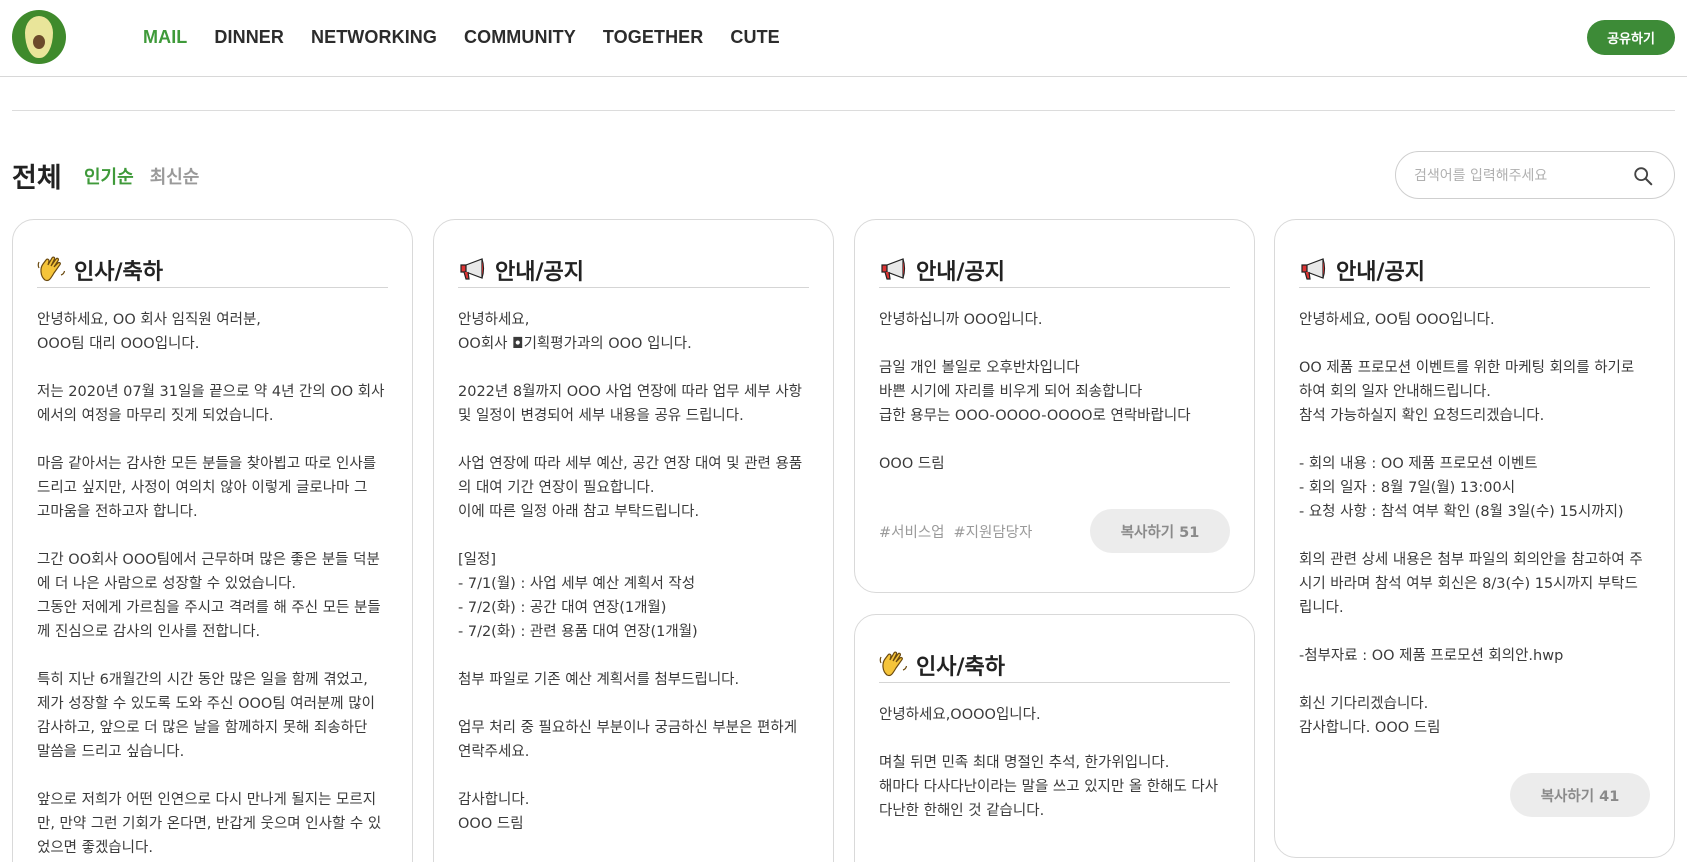 The height and width of the screenshot is (862, 1687). What do you see at coordinates (1474, 795) in the screenshot?
I see `card-footer: 복사하기 41` at bounding box center [1474, 795].